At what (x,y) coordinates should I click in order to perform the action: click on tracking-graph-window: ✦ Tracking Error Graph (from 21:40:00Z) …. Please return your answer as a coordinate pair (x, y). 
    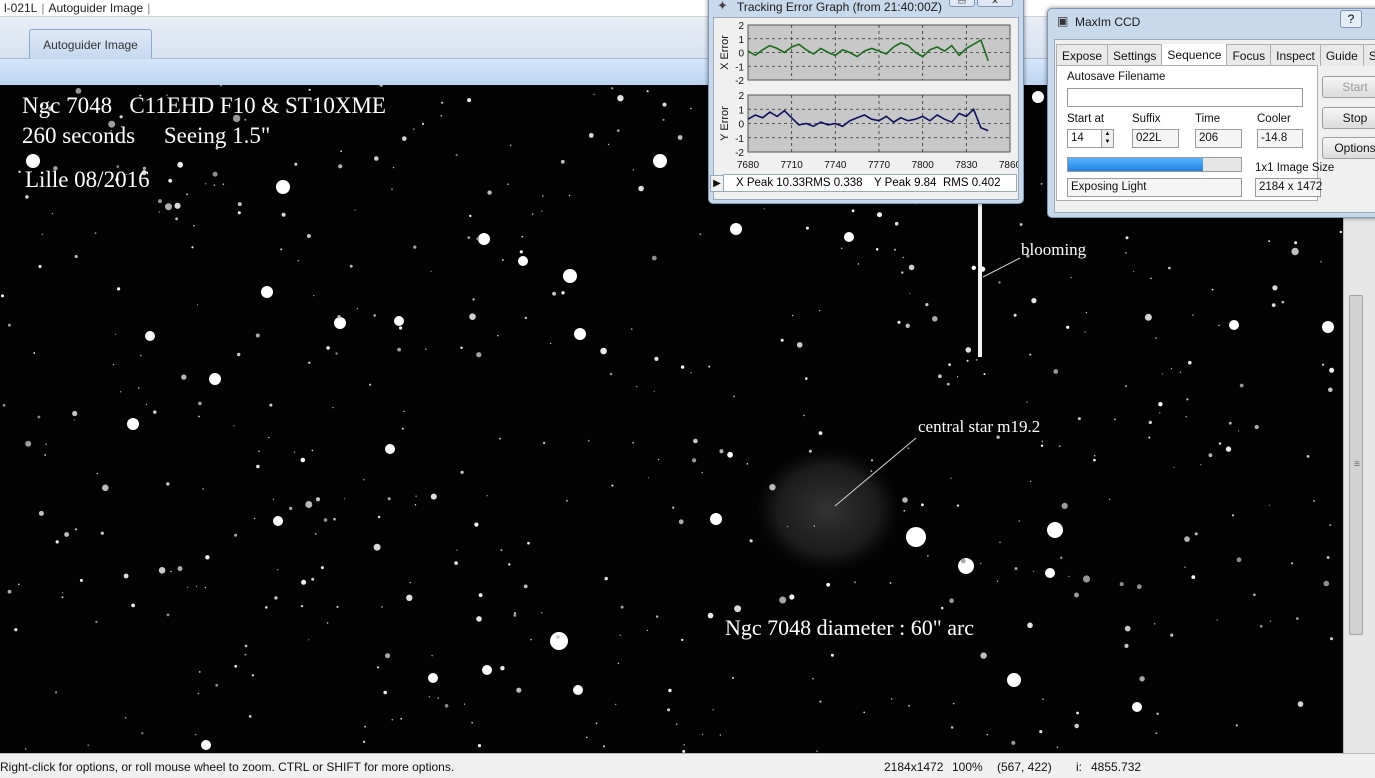
    Looking at the image, I should click on (866, 102).